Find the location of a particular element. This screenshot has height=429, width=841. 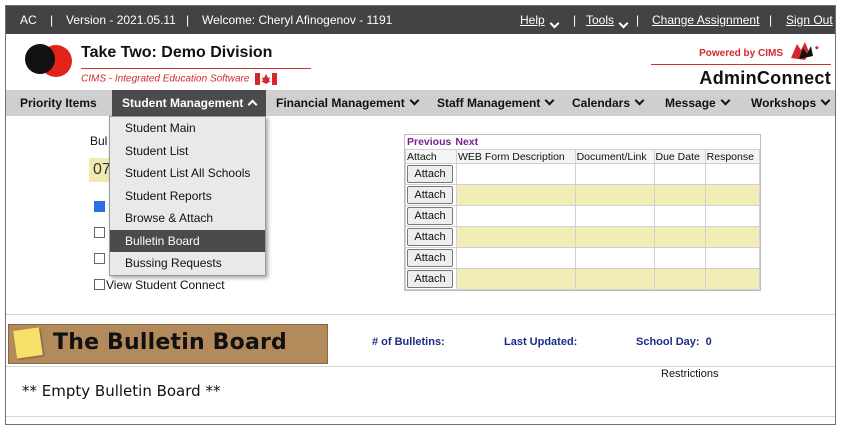

last-updated: Last Updated: is located at coordinates (540, 342).